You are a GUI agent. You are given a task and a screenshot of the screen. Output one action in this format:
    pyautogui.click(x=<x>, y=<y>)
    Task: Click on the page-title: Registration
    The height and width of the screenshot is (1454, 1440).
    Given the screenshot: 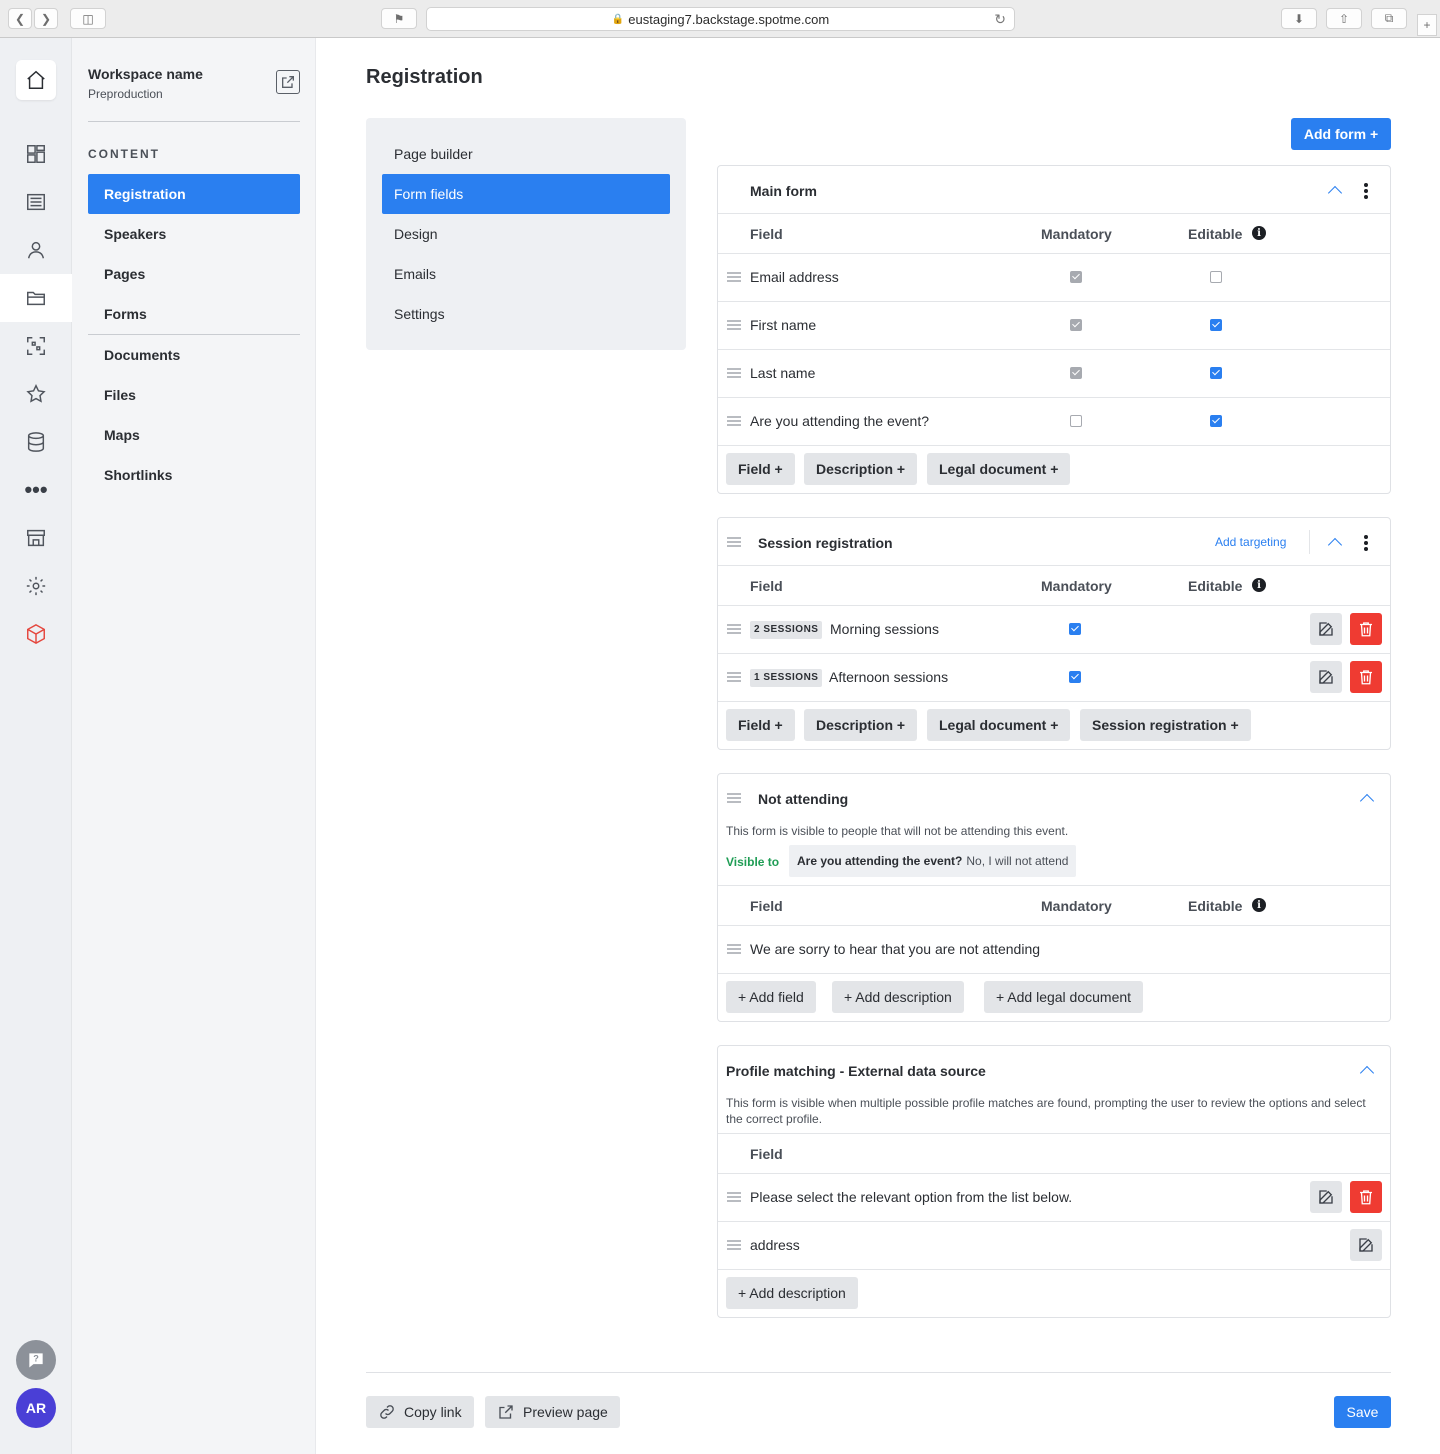 What is the action you would take?
    pyautogui.click(x=424, y=77)
    